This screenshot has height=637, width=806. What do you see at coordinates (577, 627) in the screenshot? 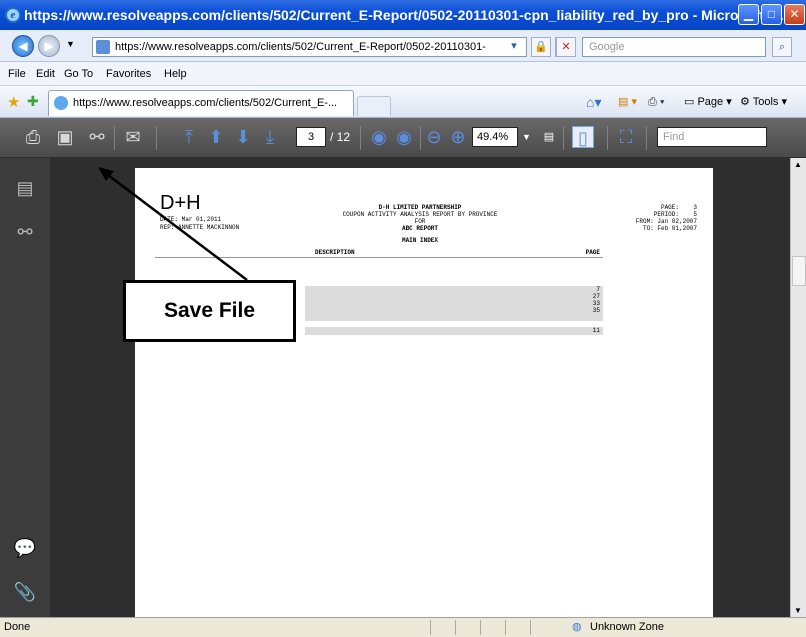
I see `globe-icon: ◍` at bounding box center [577, 627].